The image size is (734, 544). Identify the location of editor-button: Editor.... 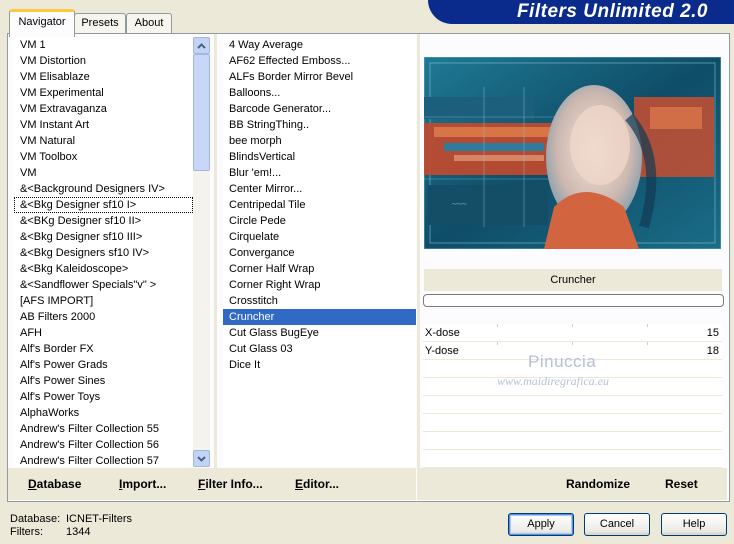
(317, 484).